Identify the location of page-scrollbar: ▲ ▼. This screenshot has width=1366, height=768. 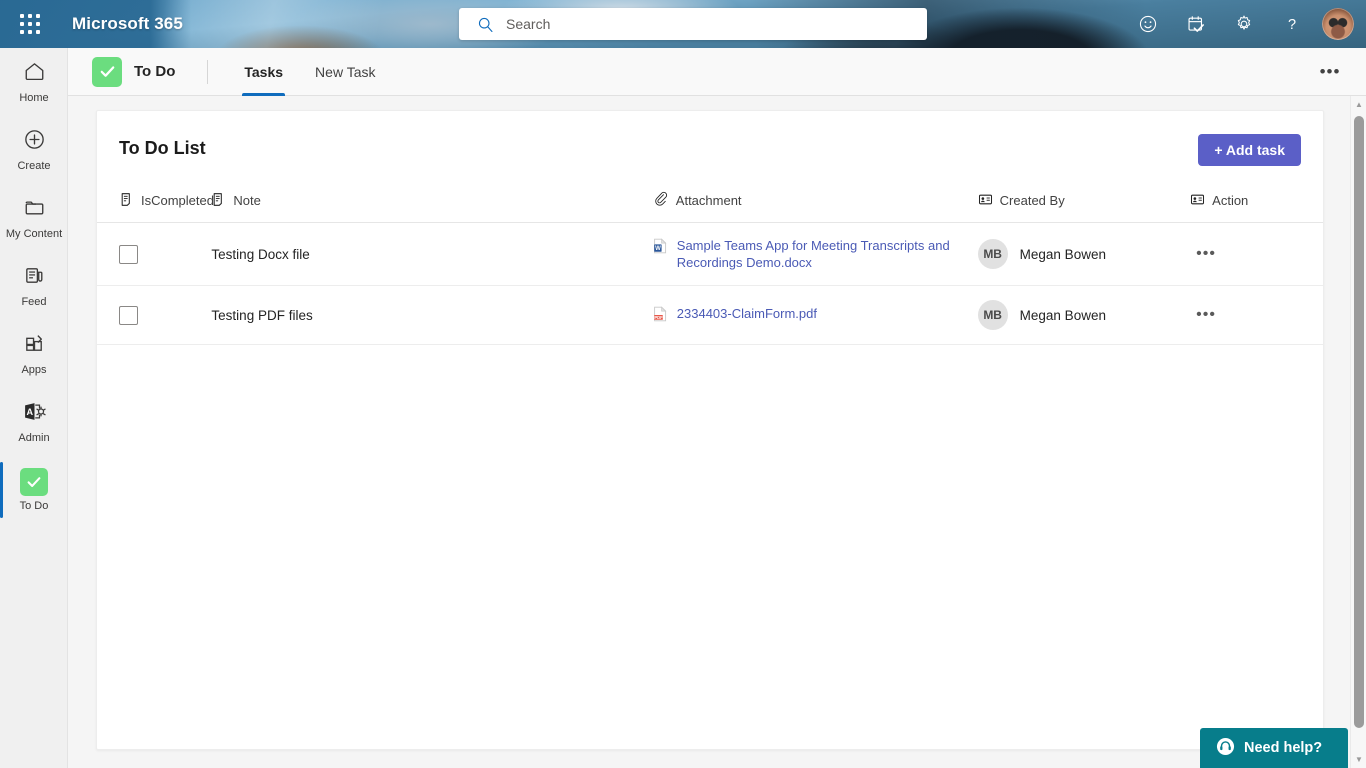
(1358, 432).